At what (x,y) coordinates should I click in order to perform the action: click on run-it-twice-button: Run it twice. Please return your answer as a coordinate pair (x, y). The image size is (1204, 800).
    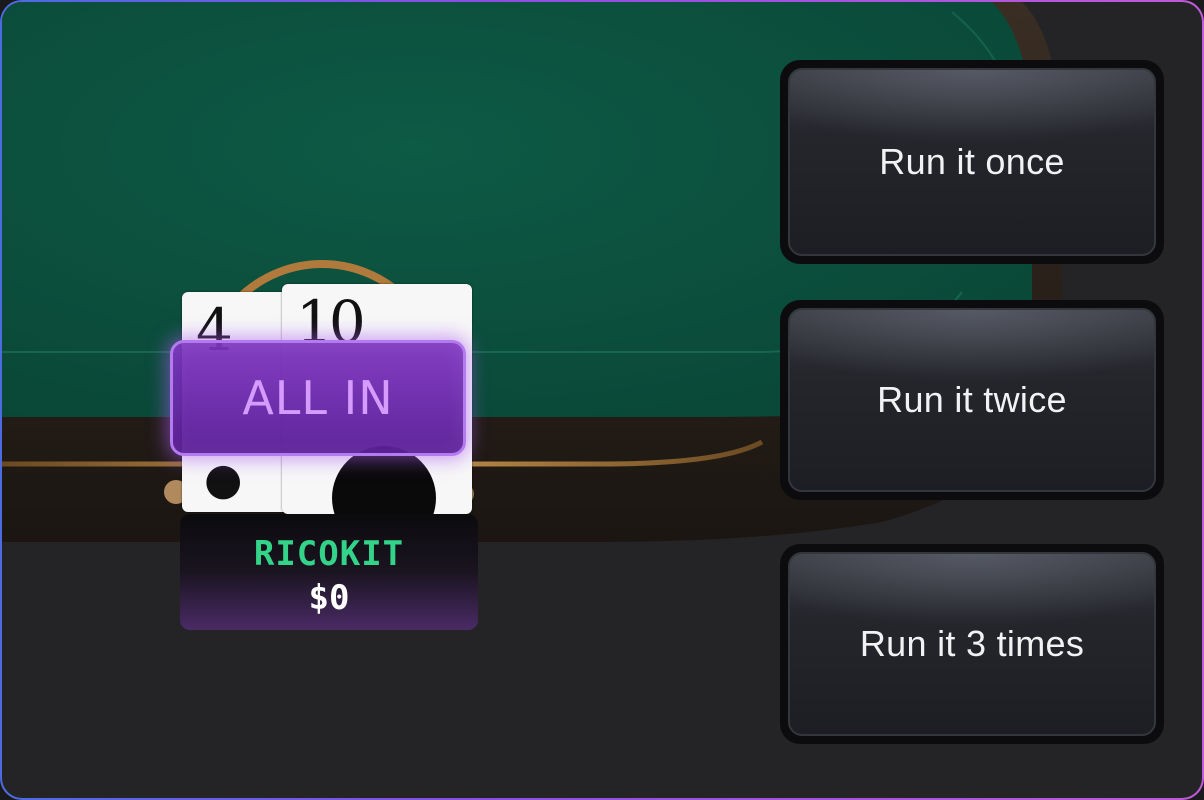
    Looking at the image, I should click on (972, 400).